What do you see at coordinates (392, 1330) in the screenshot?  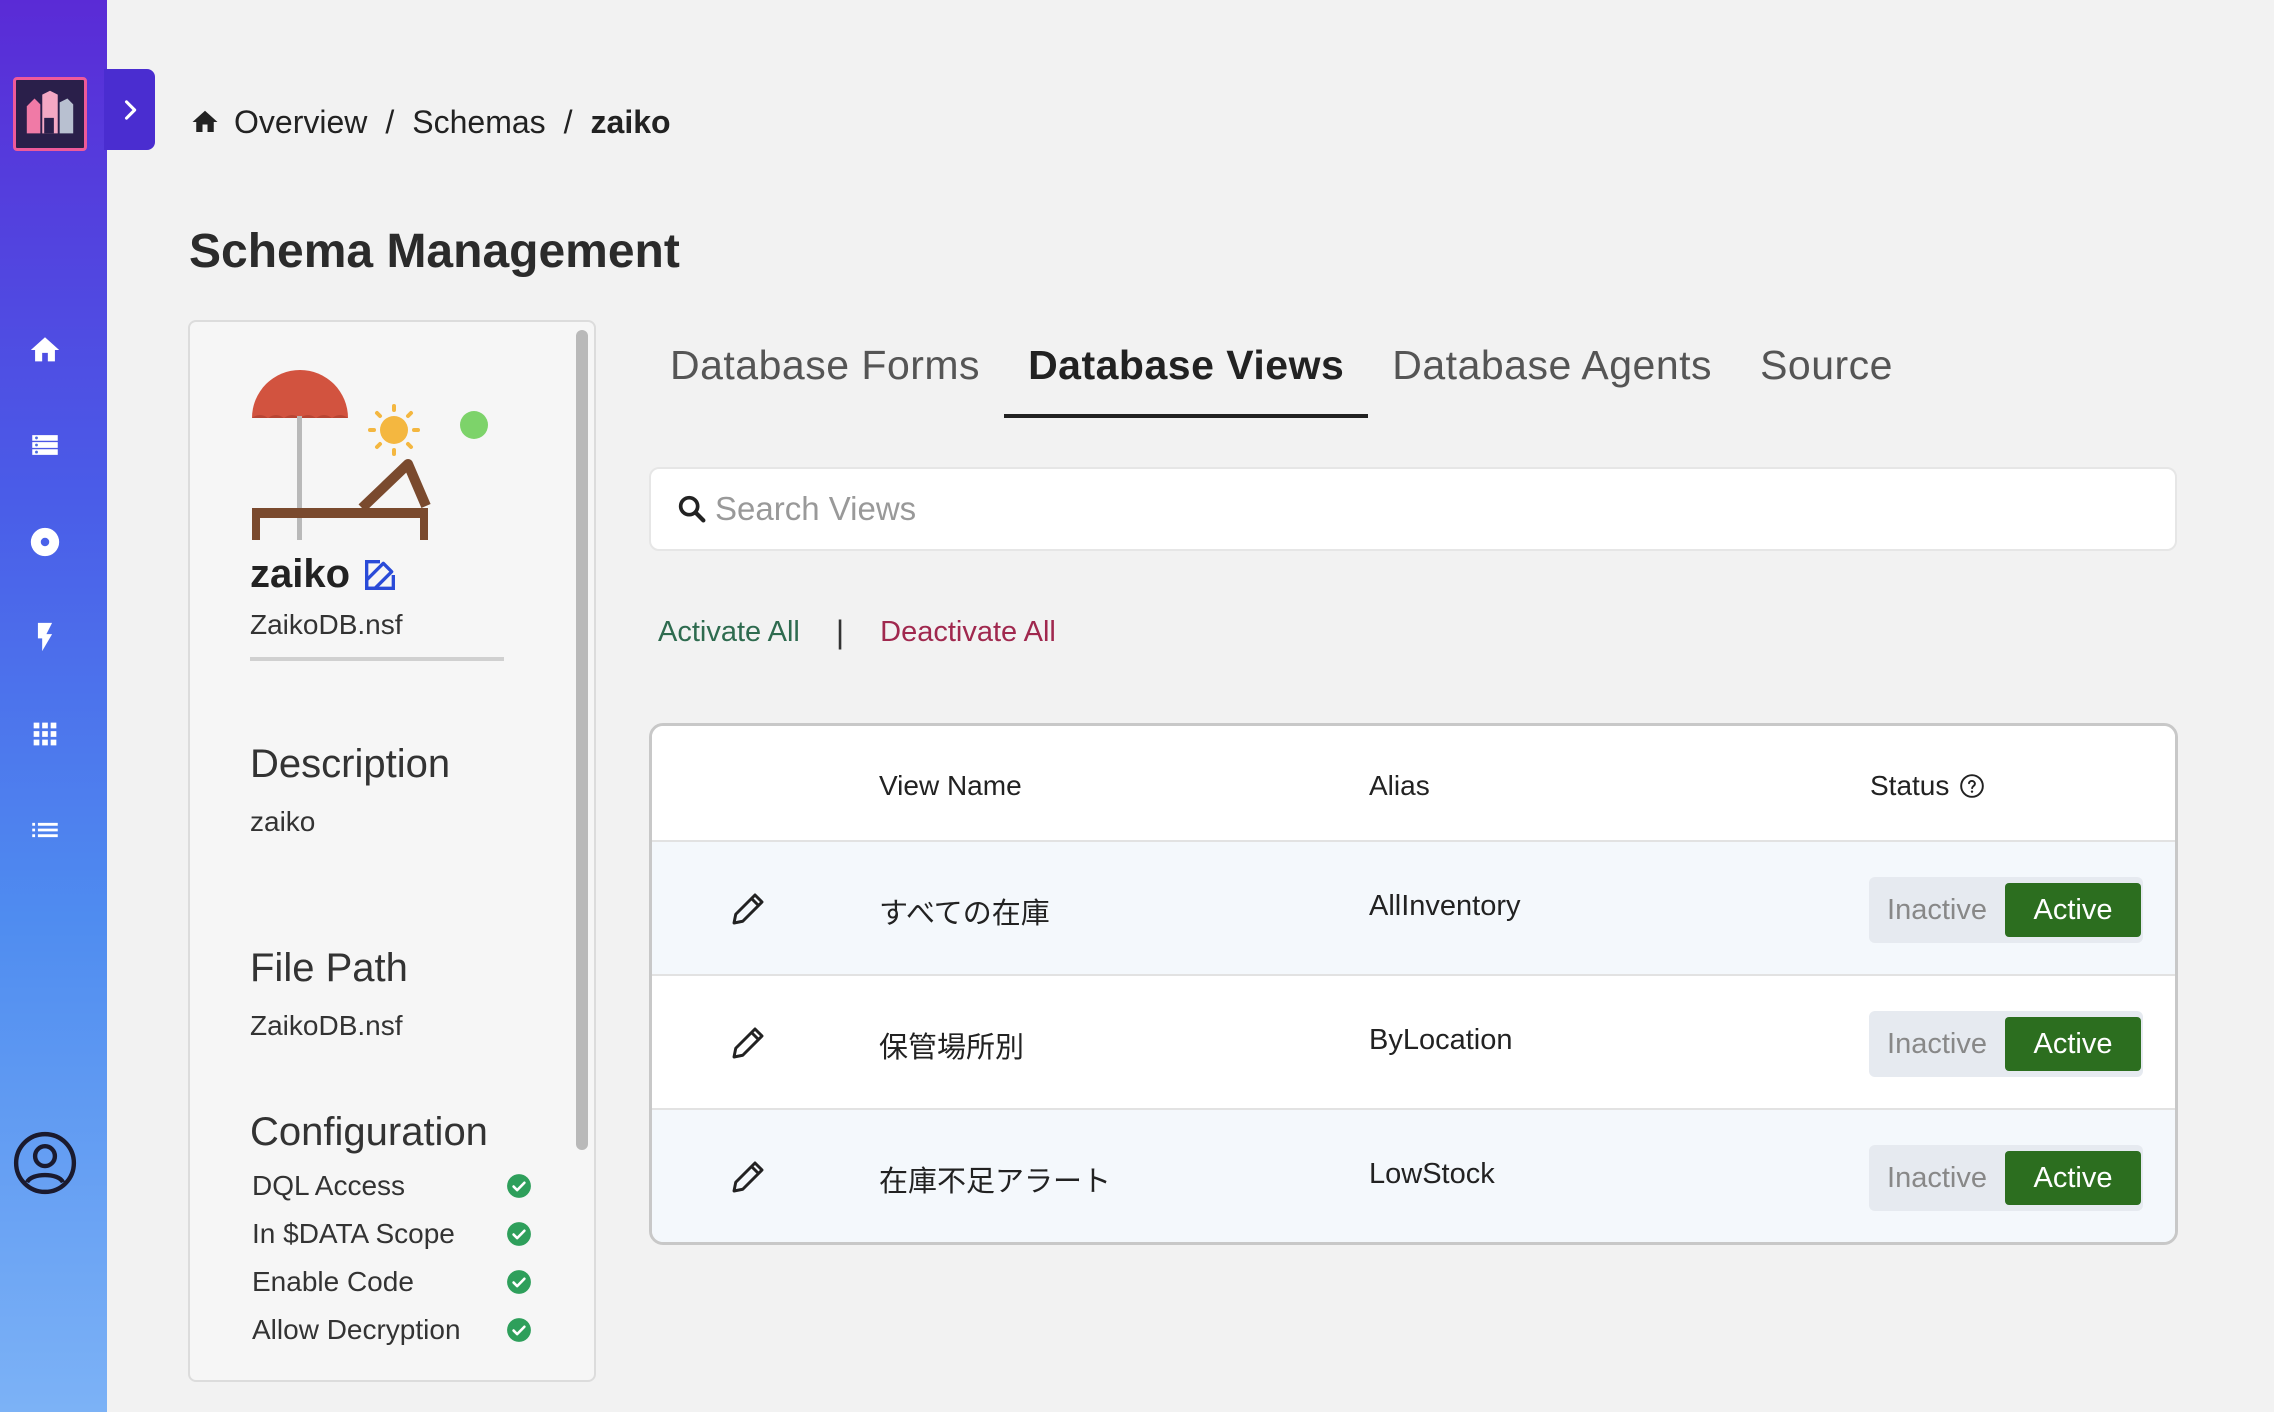 I see `config-allow-decryption: Allow Decryption` at bounding box center [392, 1330].